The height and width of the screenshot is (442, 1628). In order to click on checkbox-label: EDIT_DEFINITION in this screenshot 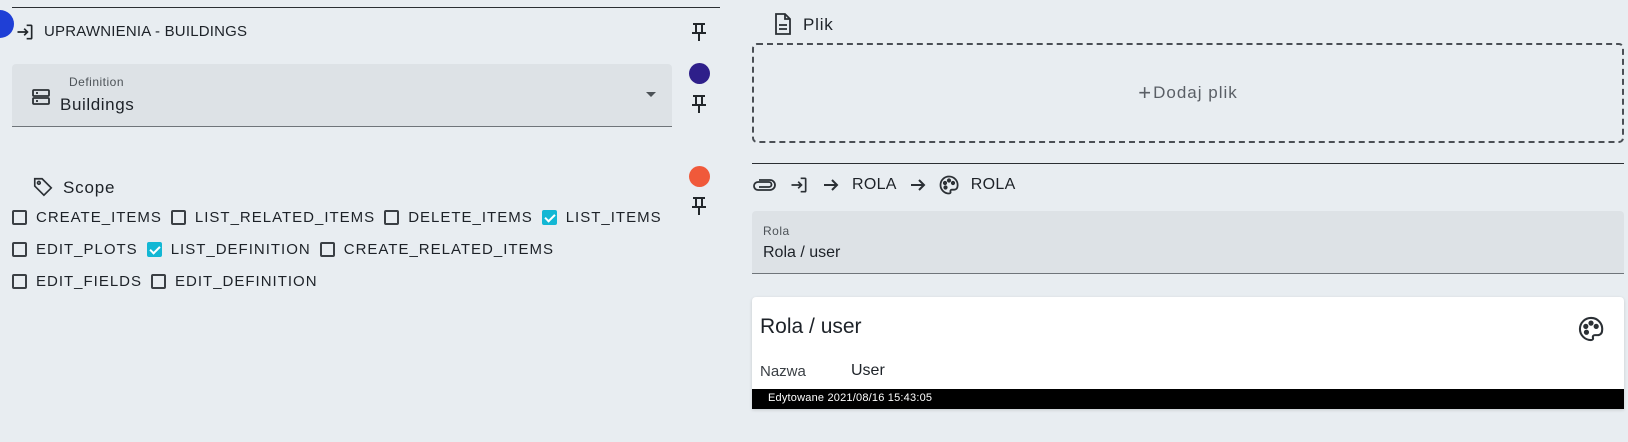, I will do `click(246, 281)`.